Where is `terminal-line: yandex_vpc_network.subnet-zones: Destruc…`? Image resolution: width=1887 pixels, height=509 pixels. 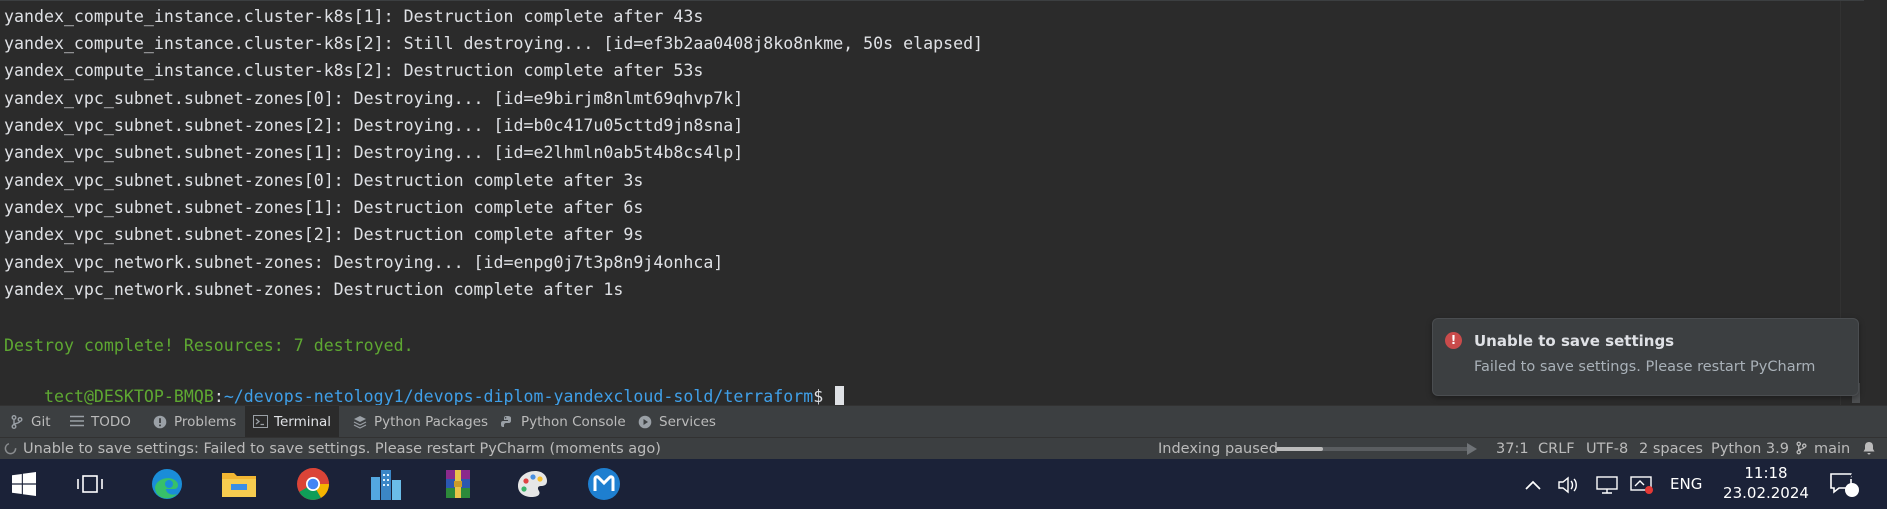
terminal-line: yandex_vpc_network.subnet-zones: Destruc… is located at coordinates (314, 289).